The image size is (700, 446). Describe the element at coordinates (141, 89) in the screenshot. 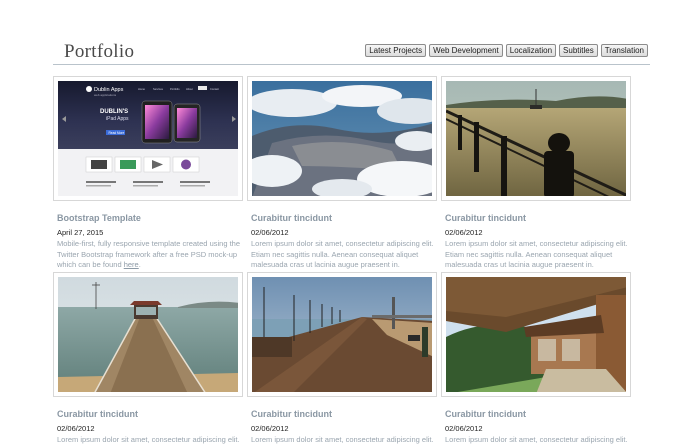

I see `mock-nav-1: Home` at that location.